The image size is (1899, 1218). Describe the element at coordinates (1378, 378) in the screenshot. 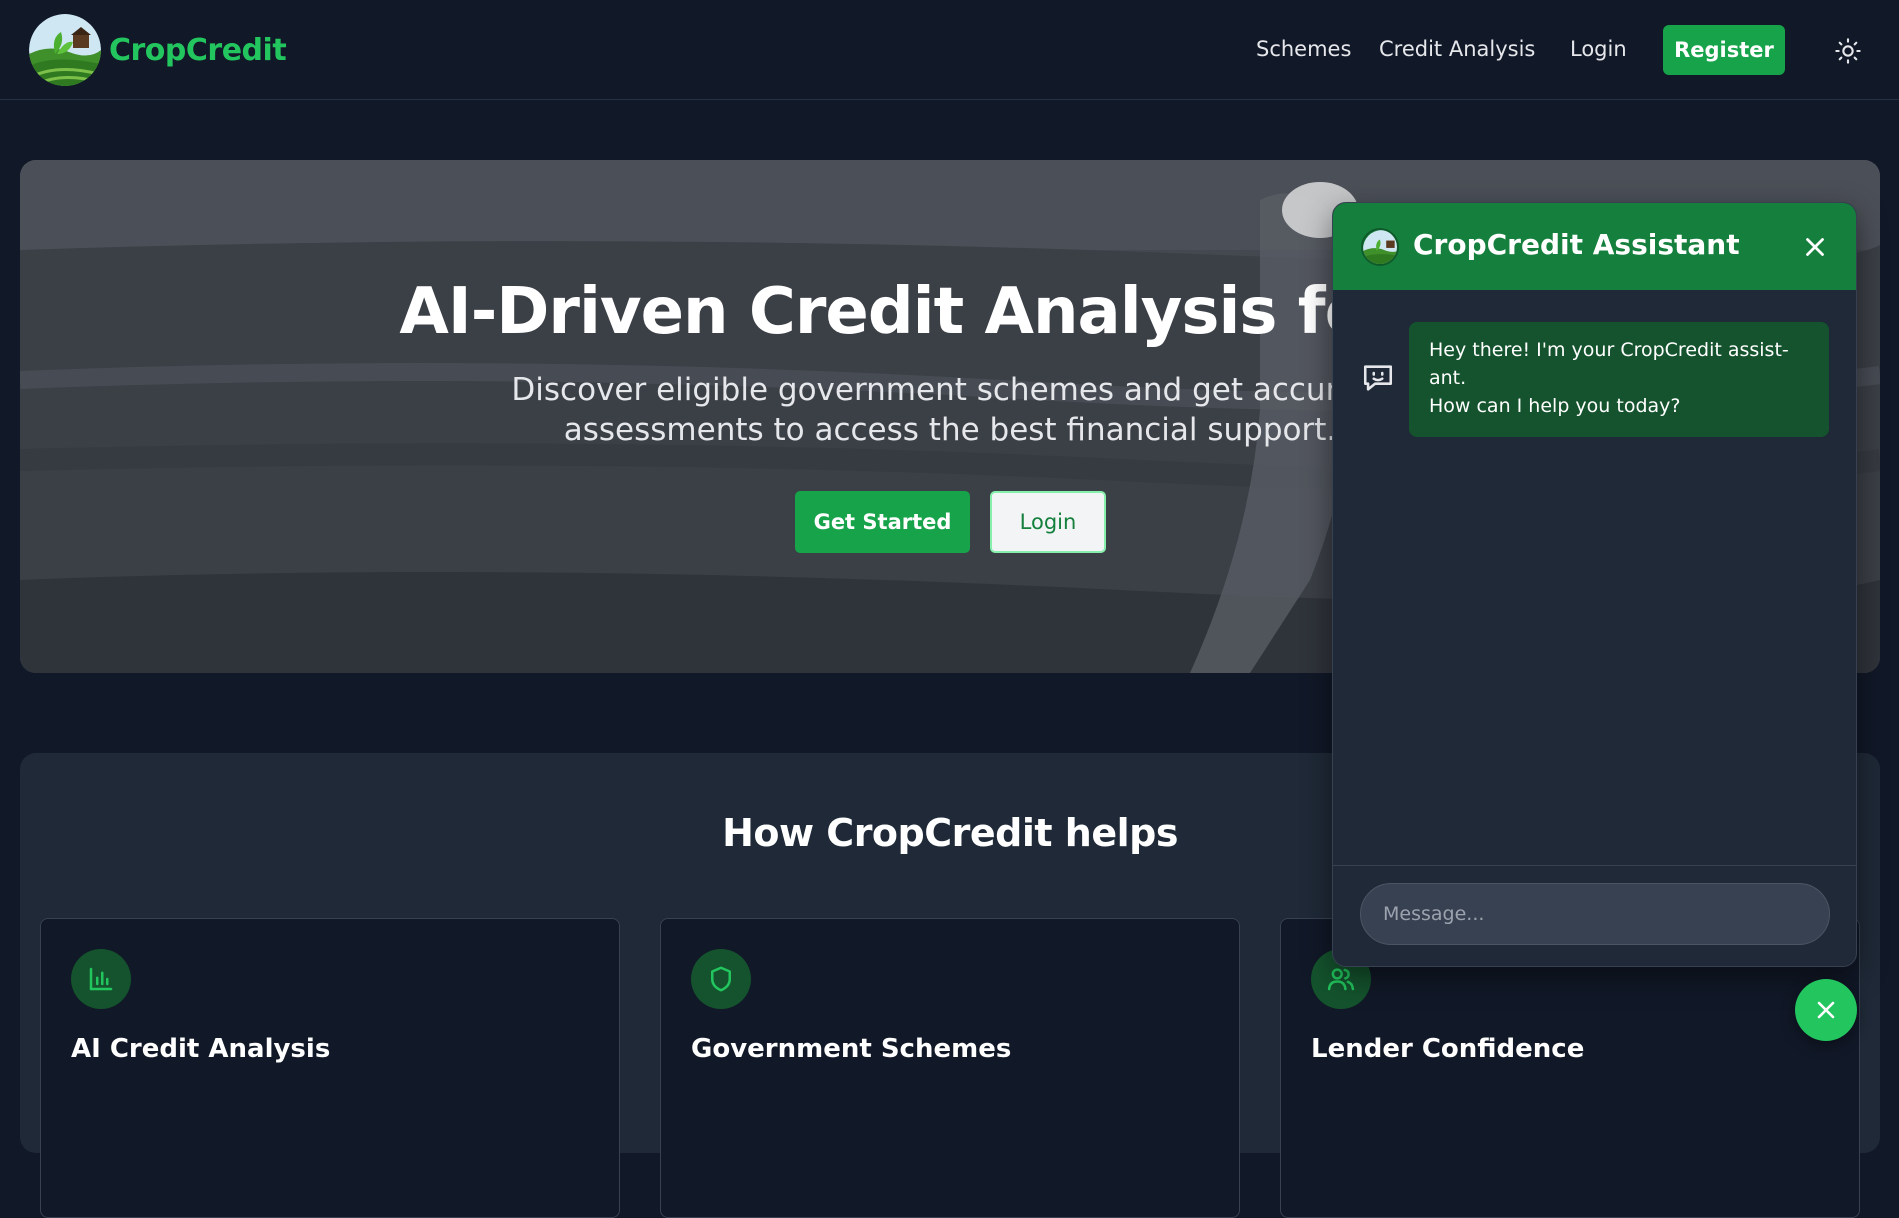

I see `chat-bot-icon` at that location.